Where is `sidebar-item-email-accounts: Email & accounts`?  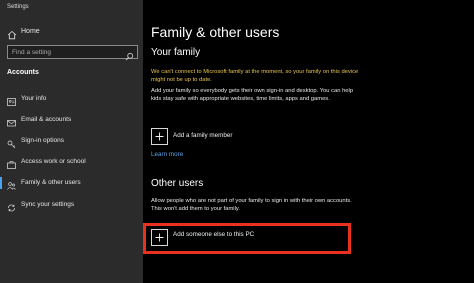
sidebar-item-email-accounts: Email & accounts is located at coordinates (71, 120).